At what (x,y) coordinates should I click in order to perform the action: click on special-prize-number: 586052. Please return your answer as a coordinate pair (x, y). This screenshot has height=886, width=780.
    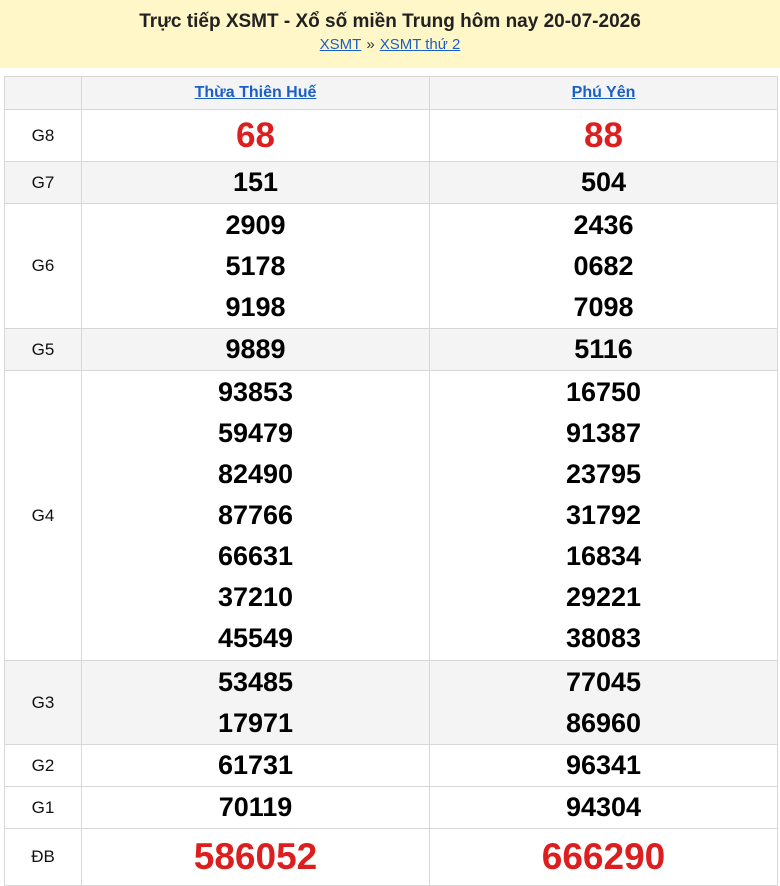
    Looking at the image, I should click on (255, 856).